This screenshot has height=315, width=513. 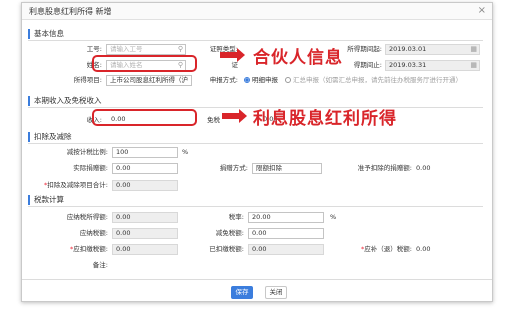 I want to click on save-button: 保存, so click(x=242, y=292).